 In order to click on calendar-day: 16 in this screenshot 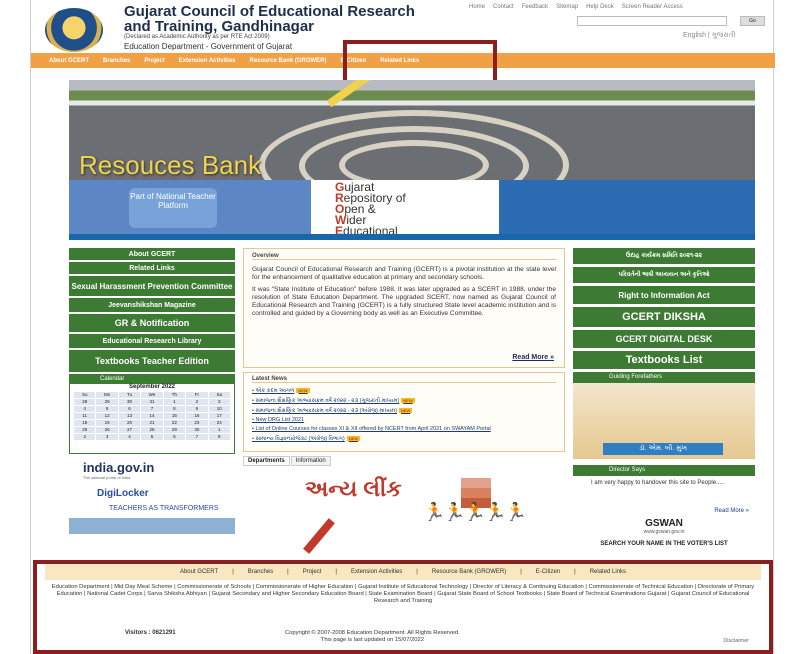, I will do `click(197, 416)`.